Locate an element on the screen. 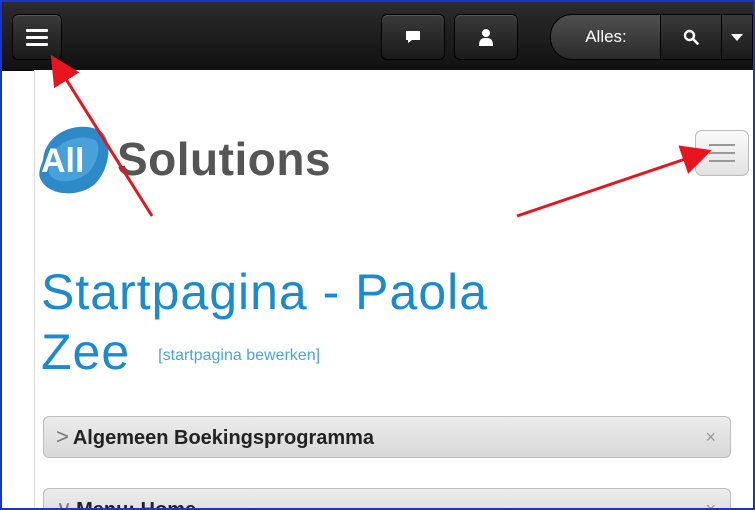 The height and width of the screenshot is (510, 755). allsolutions-logo: All Solutions is located at coordinates (183, 159).